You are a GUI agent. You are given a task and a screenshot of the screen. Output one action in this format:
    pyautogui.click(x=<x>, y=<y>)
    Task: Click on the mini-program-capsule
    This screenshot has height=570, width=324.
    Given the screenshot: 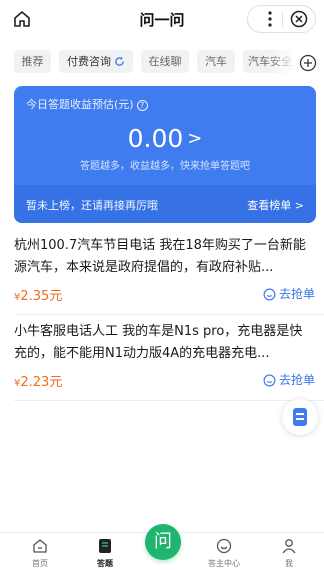 What is the action you would take?
    pyautogui.click(x=281, y=19)
    